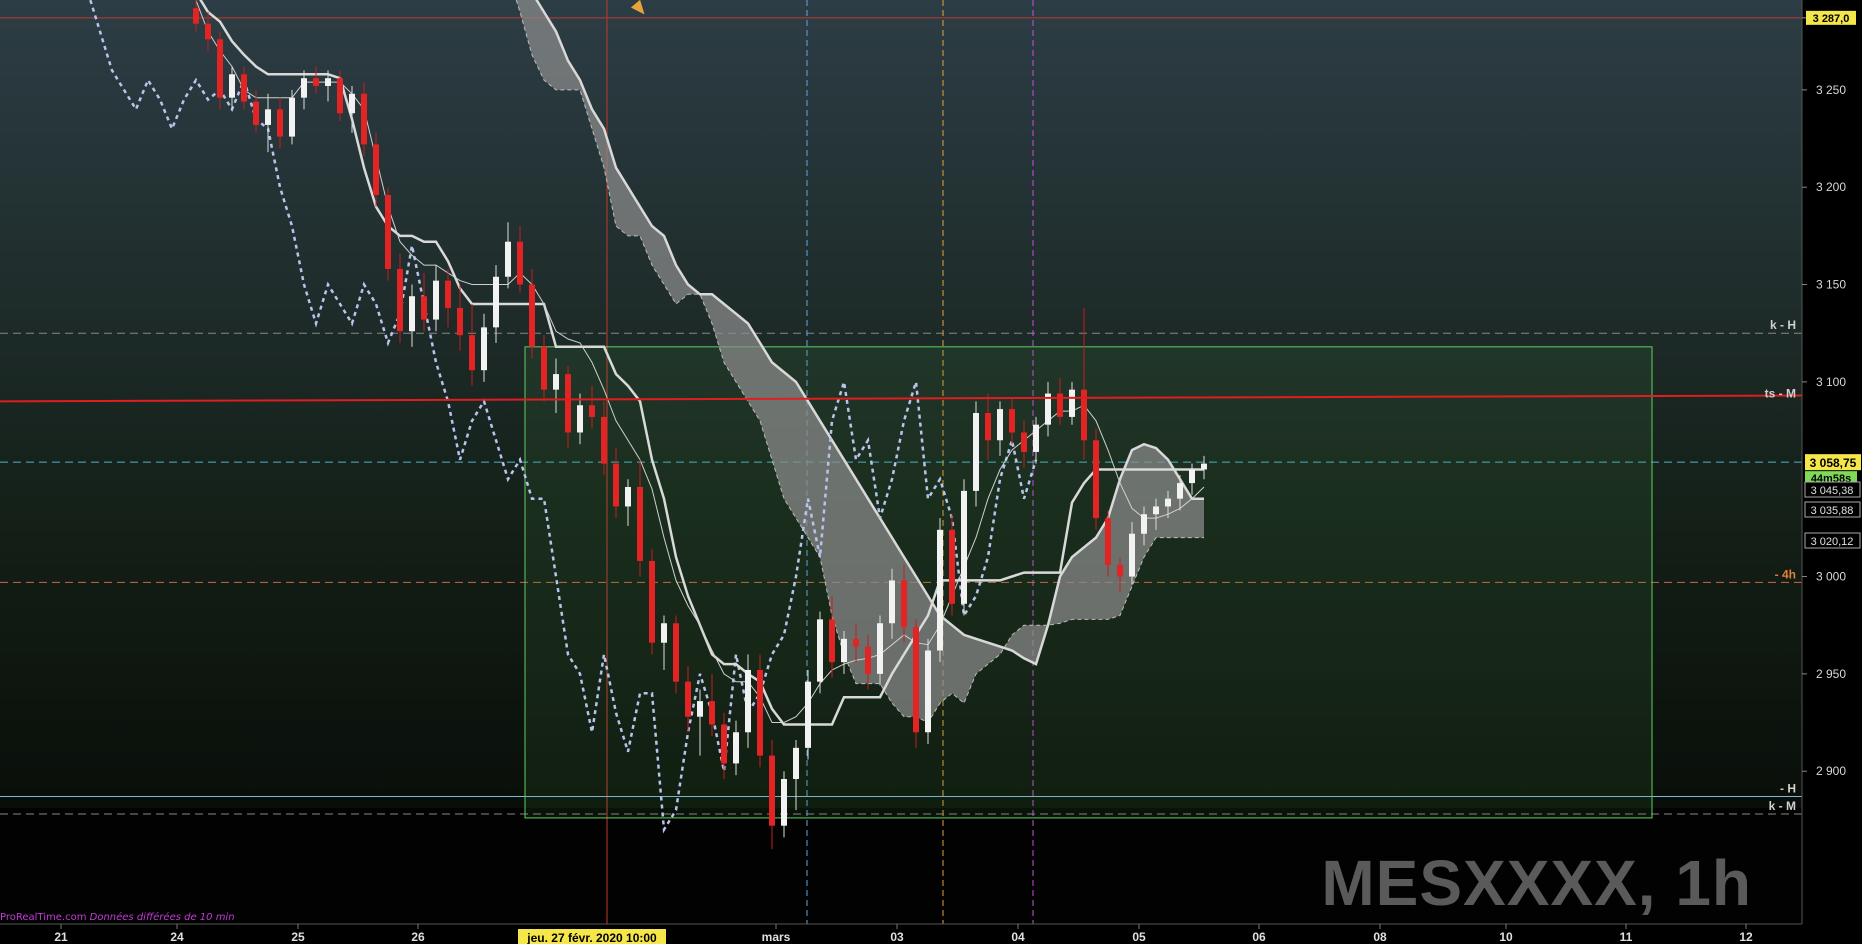  I want to click on price-tick-label: 3 100, so click(1831, 382).